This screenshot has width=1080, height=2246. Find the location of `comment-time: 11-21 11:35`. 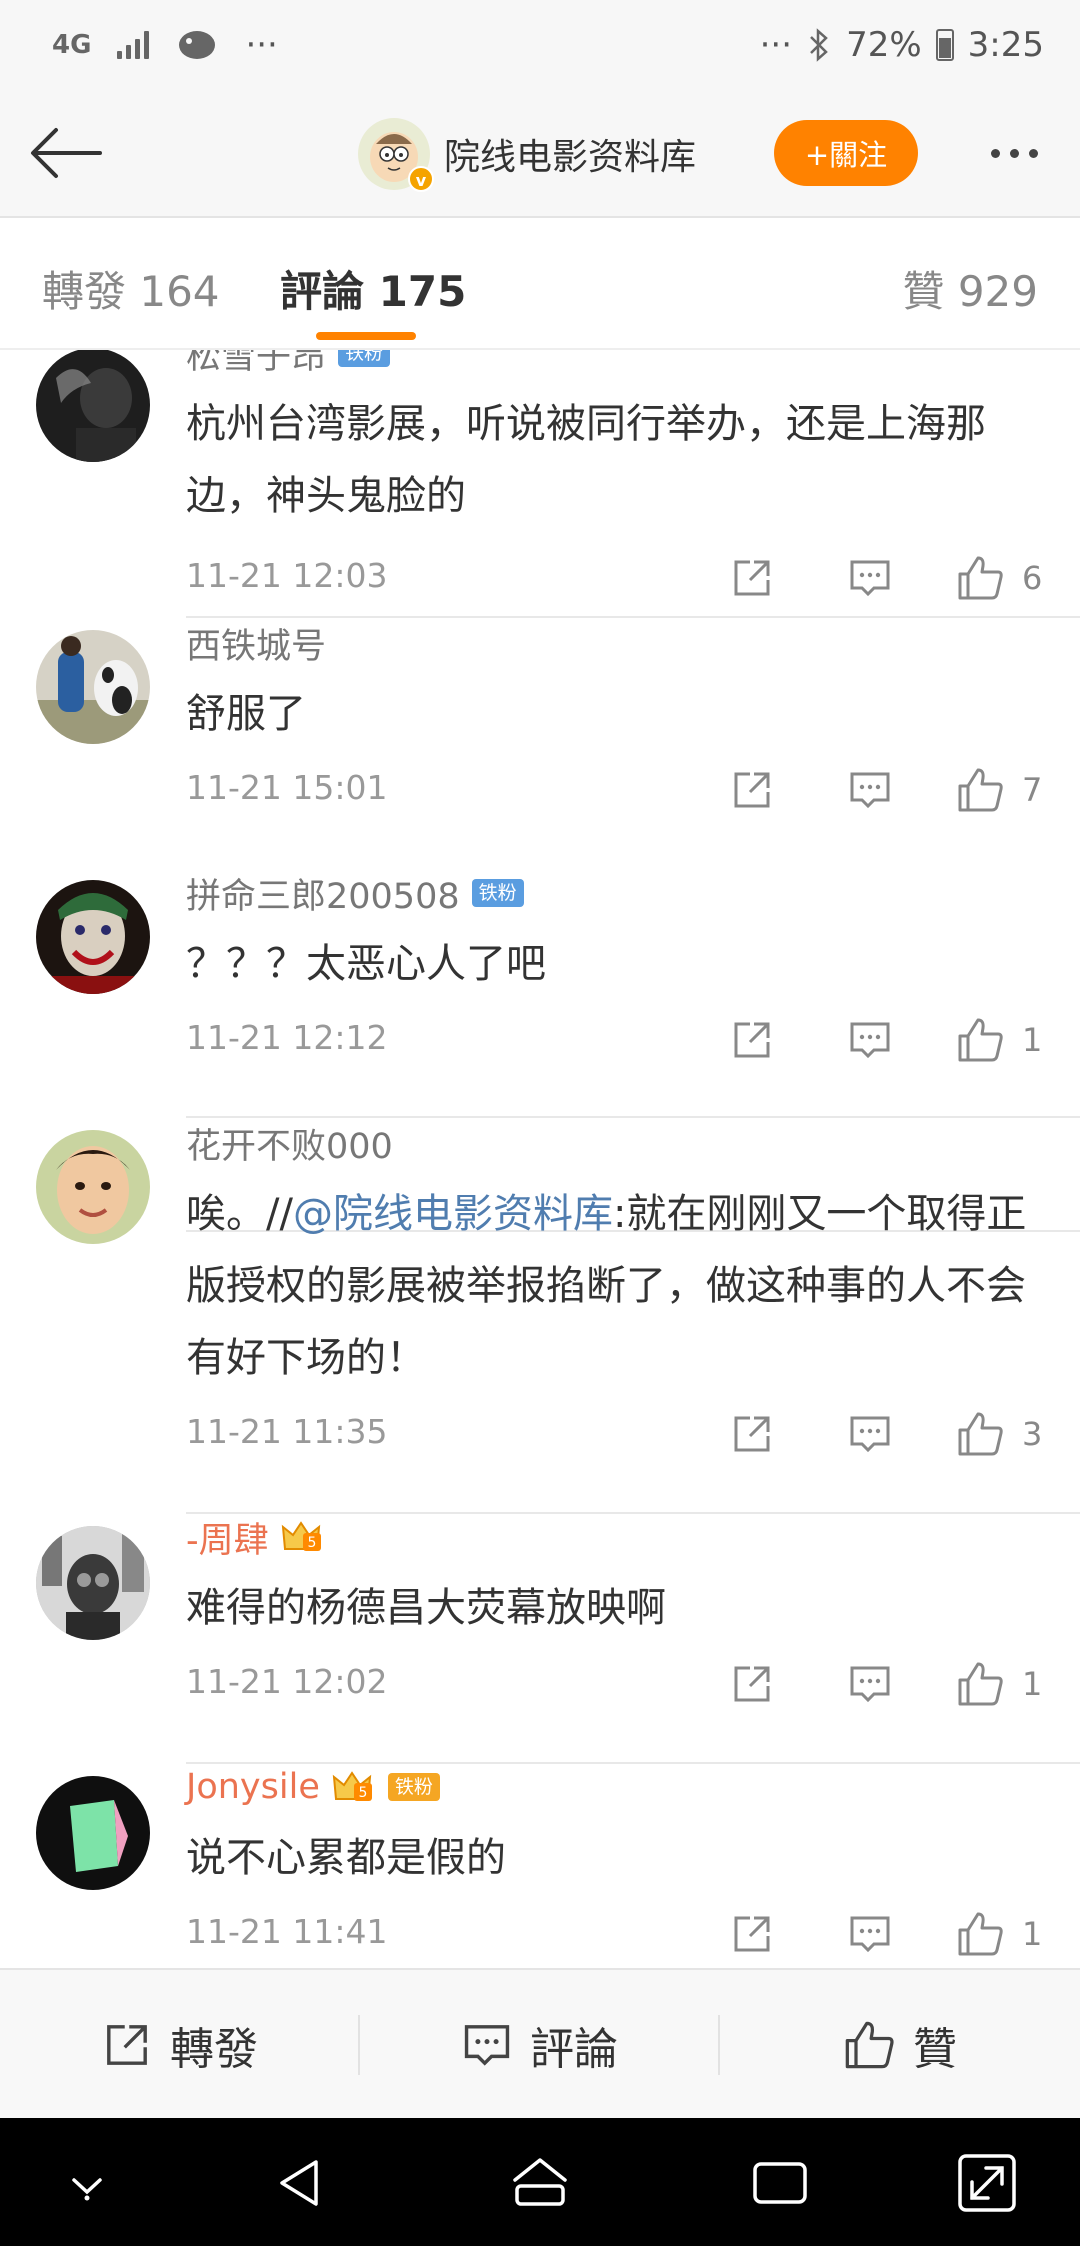

comment-time: 11-21 11:35 is located at coordinates (287, 1431).